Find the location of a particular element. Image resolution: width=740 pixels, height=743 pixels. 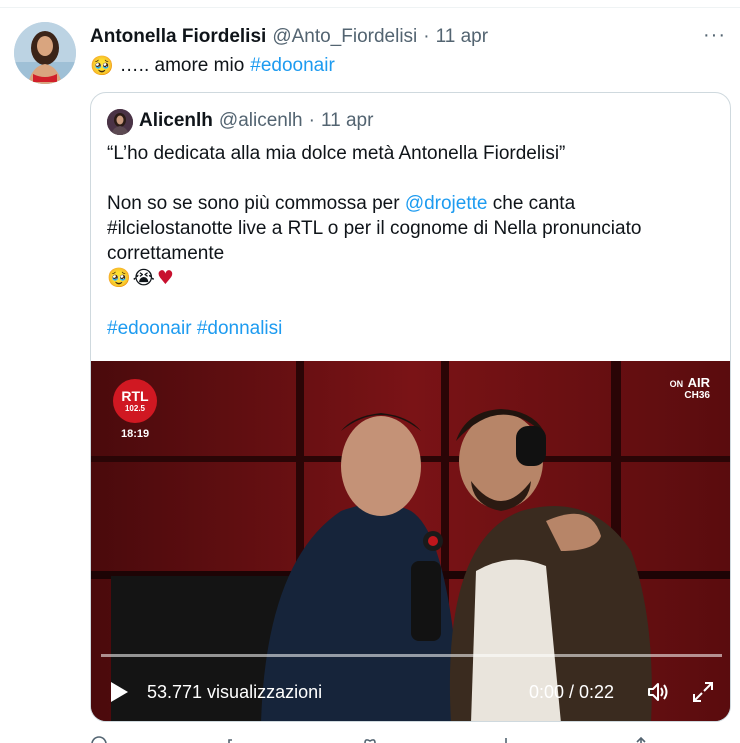

quoted-author-avatar is located at coordinates (120, 122).